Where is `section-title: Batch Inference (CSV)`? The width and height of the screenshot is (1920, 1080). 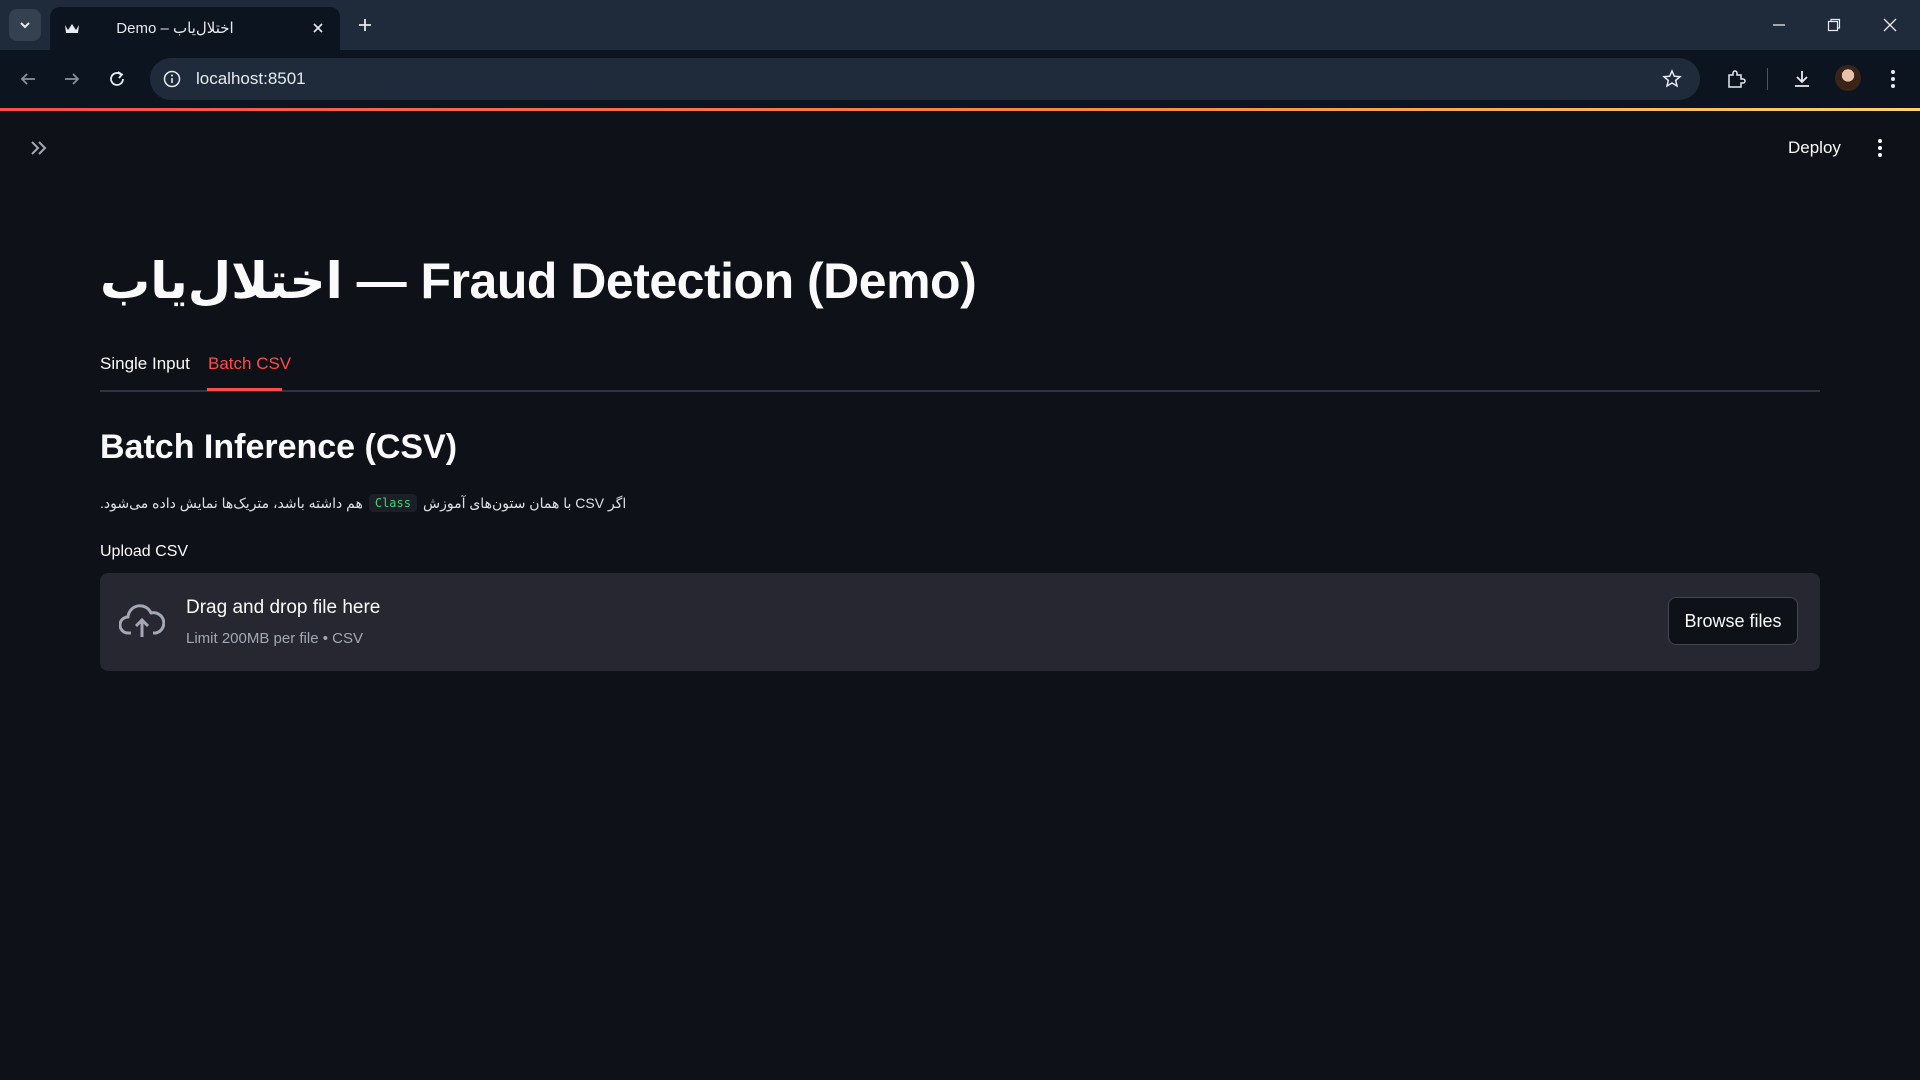
section-title: Batch Inference (CSV) is located at coordinates (279, 447).